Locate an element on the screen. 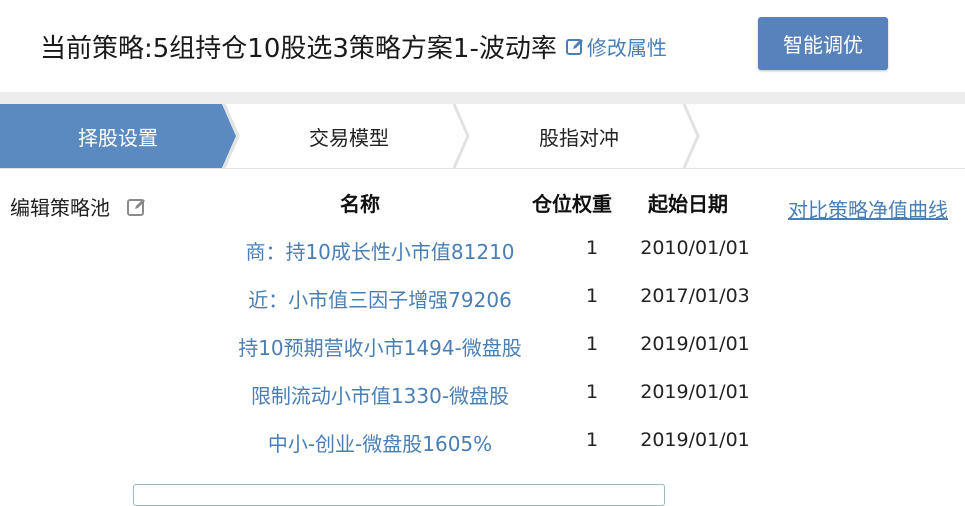 Image resolution: width=965 pixels, height=506 pixels. tab-trading-model-label: 交易模型 is located at coordinates (349, 137).